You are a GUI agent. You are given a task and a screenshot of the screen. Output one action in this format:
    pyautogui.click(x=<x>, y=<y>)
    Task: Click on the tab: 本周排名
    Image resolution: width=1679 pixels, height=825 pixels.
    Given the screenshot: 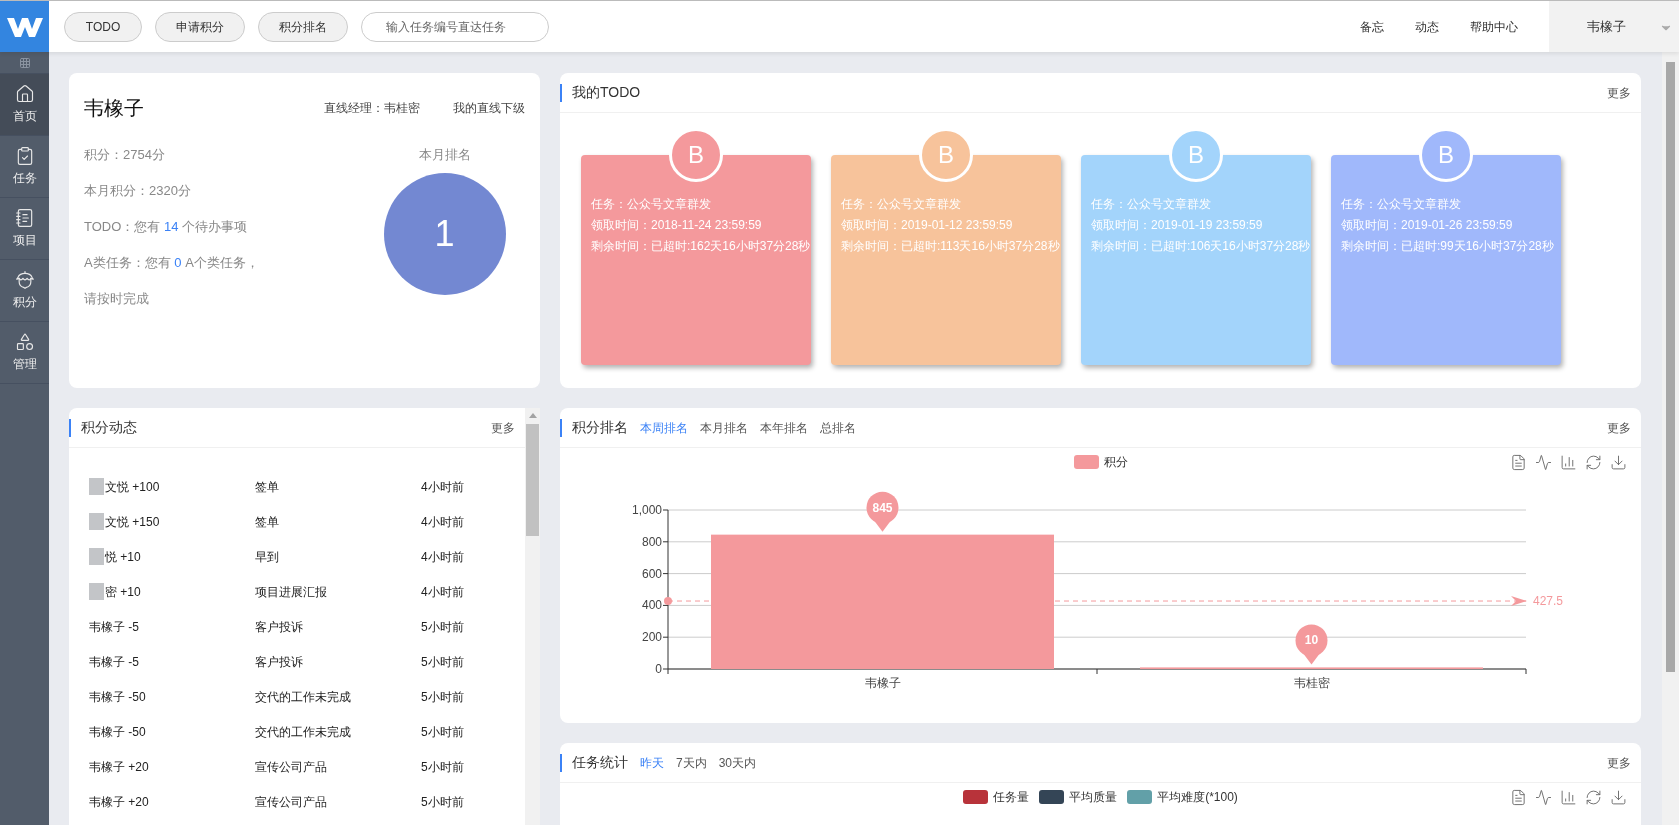 What is the action you would take?
    pyautogui.click(x=664, y=427)
    